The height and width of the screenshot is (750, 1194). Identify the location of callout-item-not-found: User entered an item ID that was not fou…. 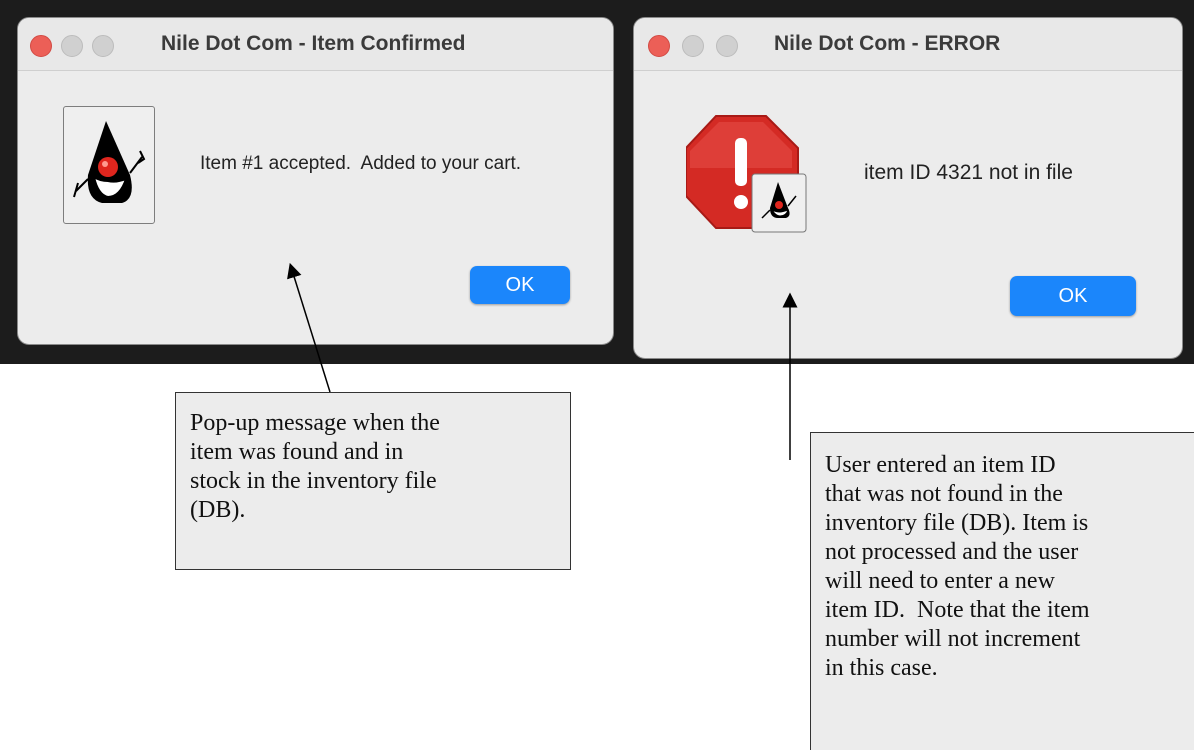
(1002, 591).